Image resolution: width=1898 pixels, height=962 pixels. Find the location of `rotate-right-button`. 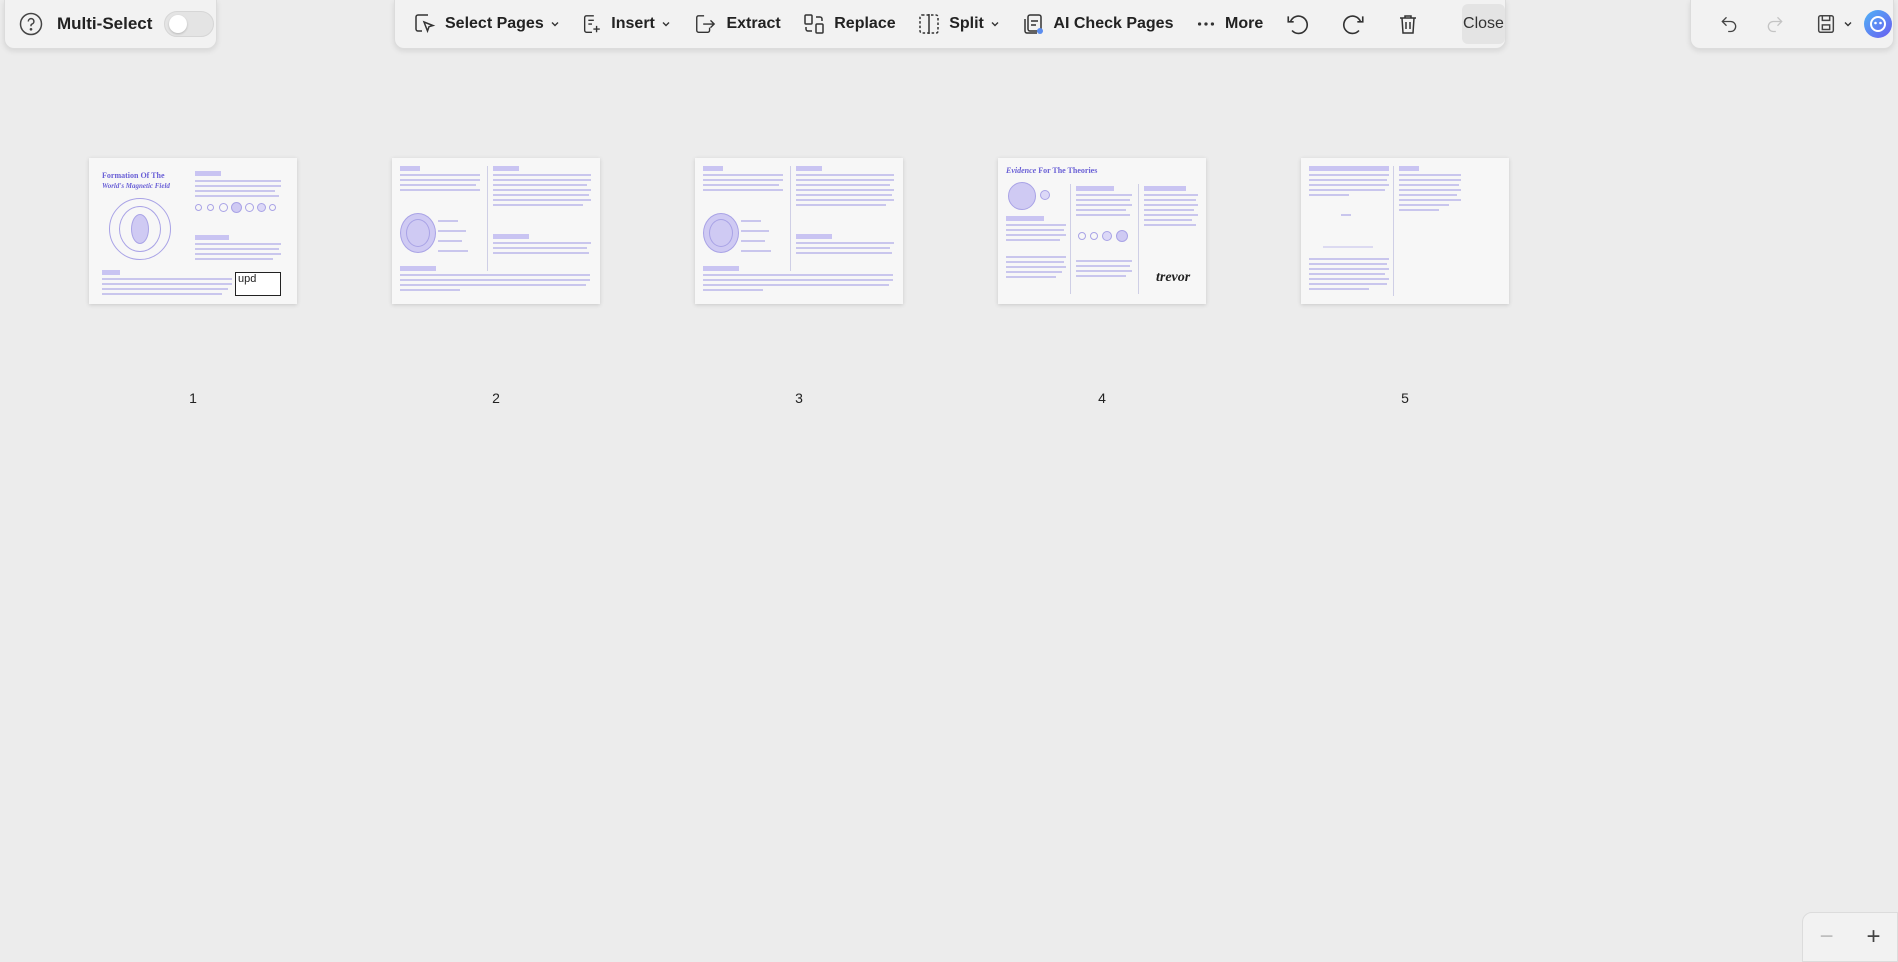

rotate-right-button is located at coordinates (1357, 24).